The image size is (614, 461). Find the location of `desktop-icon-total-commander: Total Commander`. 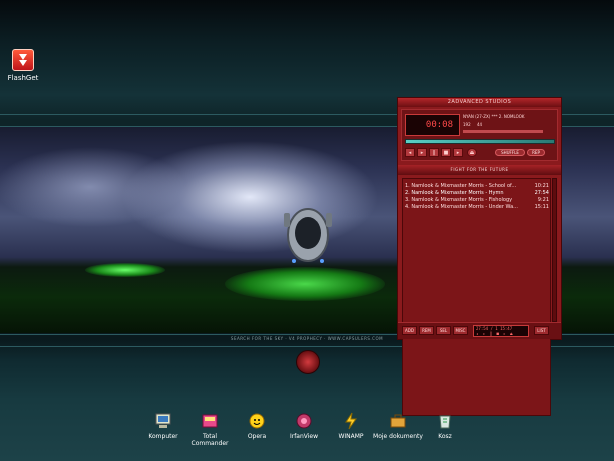

desktop-icon-total-commander: Total Commander is located at coordinates (210, 429).